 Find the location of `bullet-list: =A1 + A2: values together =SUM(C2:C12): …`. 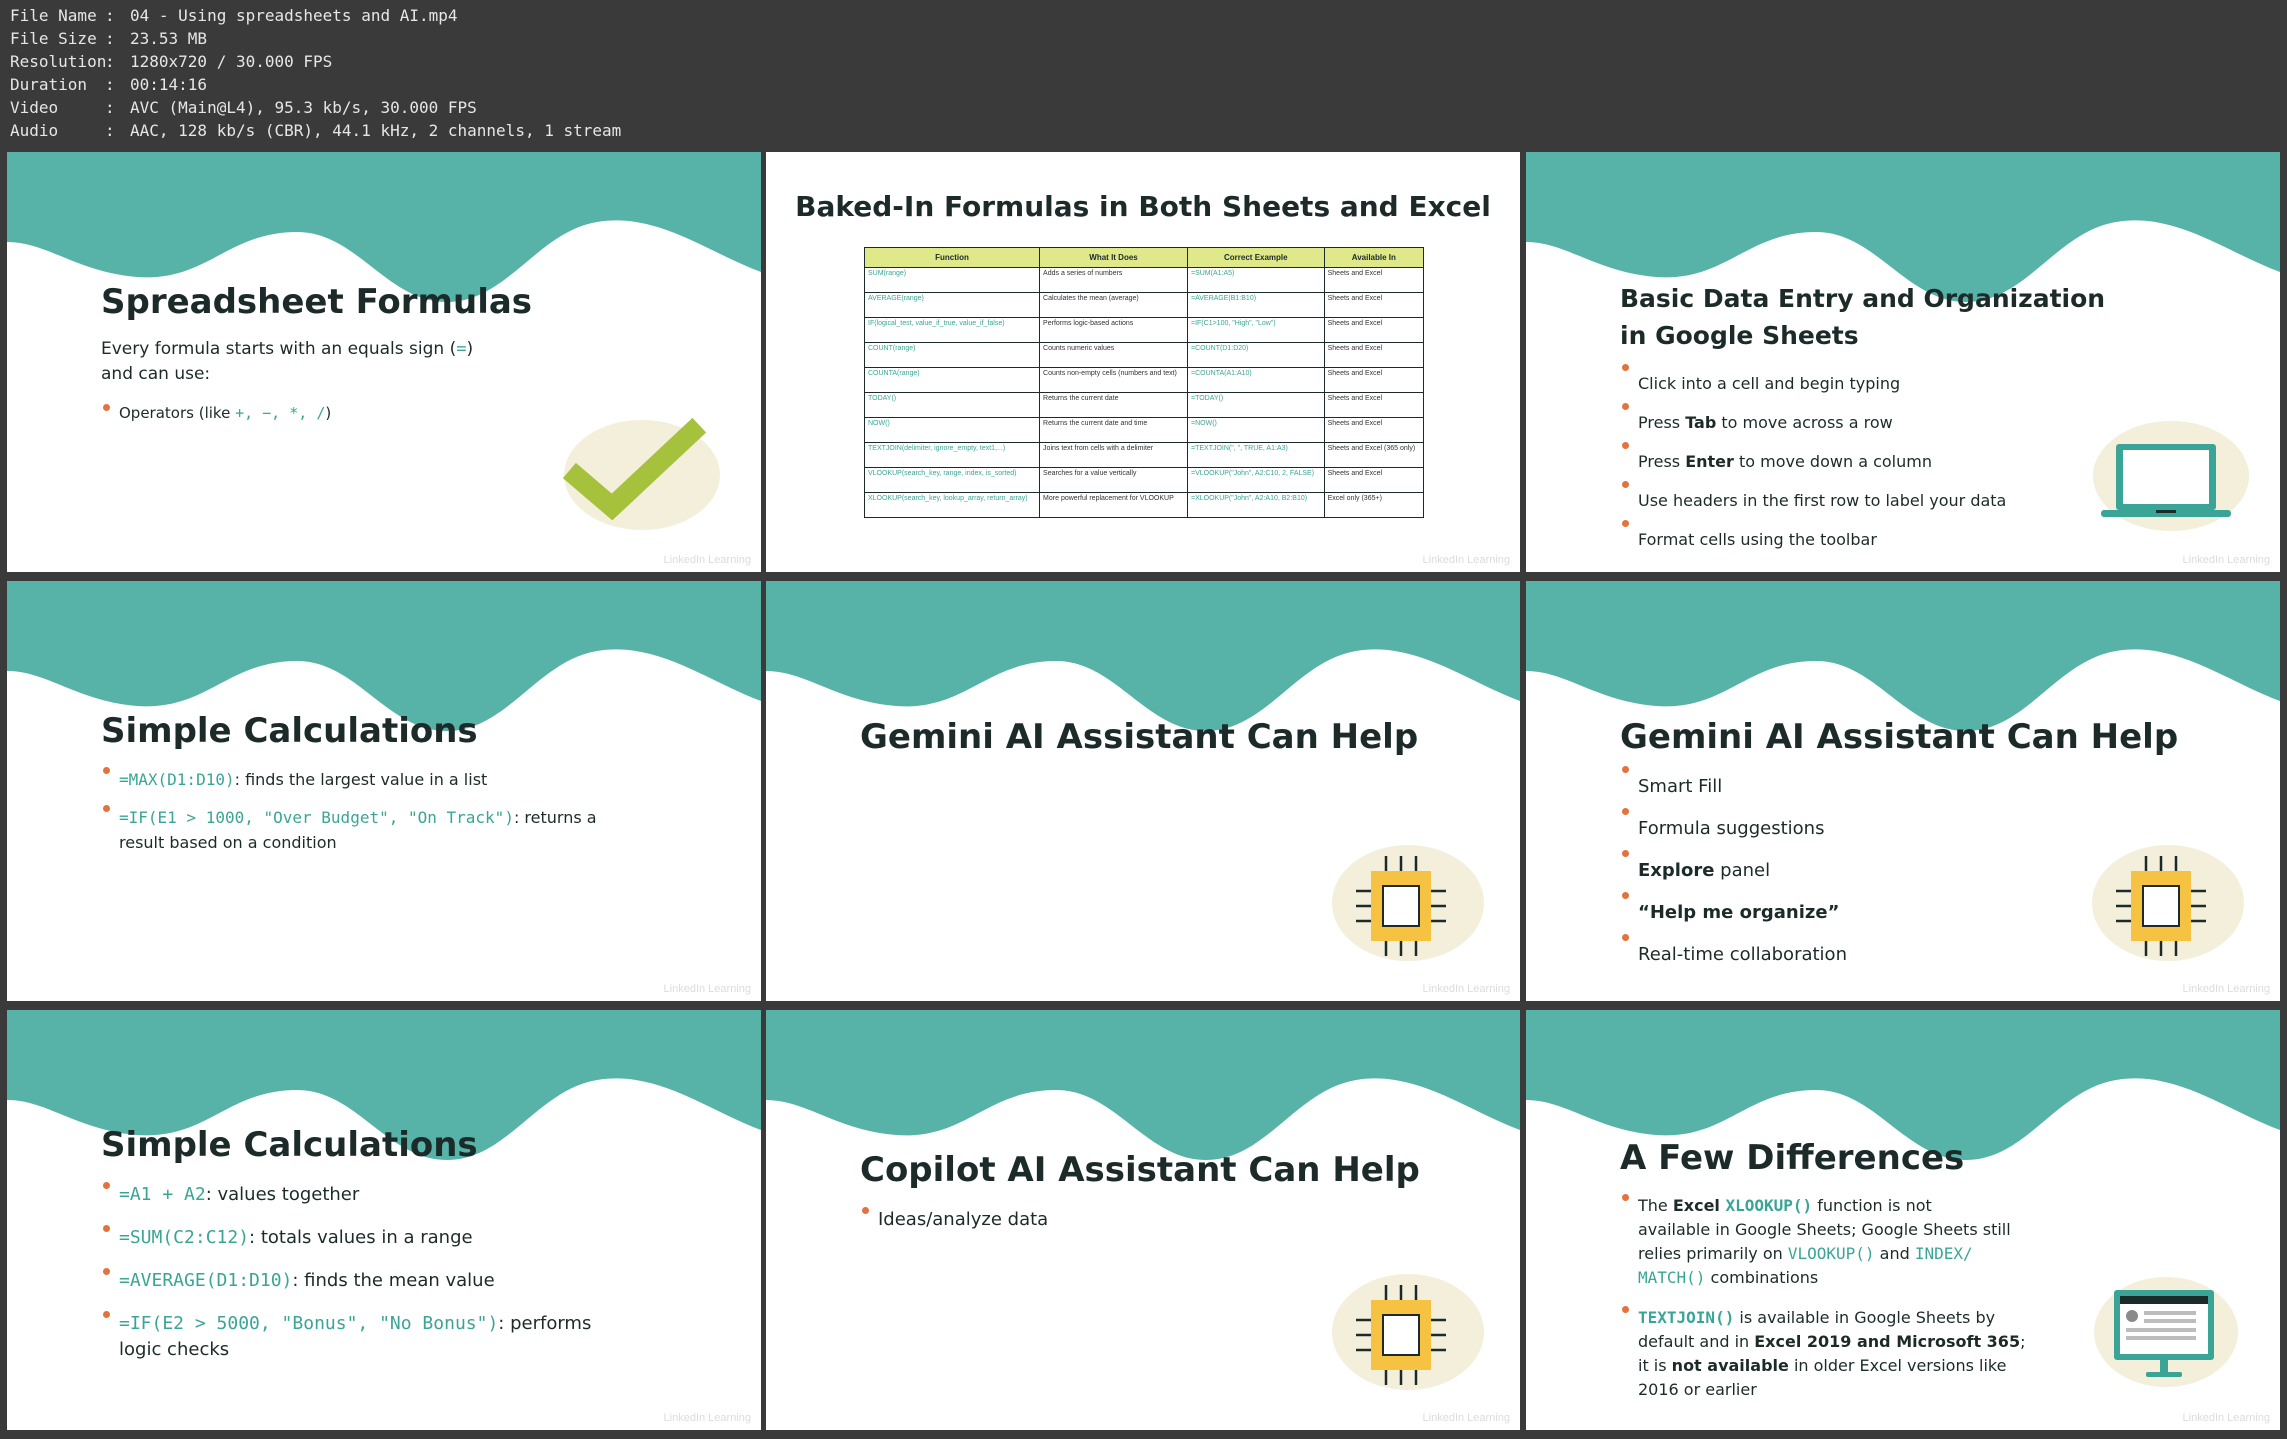

bullet-list: =A1 + A2: values together =SUM(C2:C12): … is located at coordinates (346, 1272).